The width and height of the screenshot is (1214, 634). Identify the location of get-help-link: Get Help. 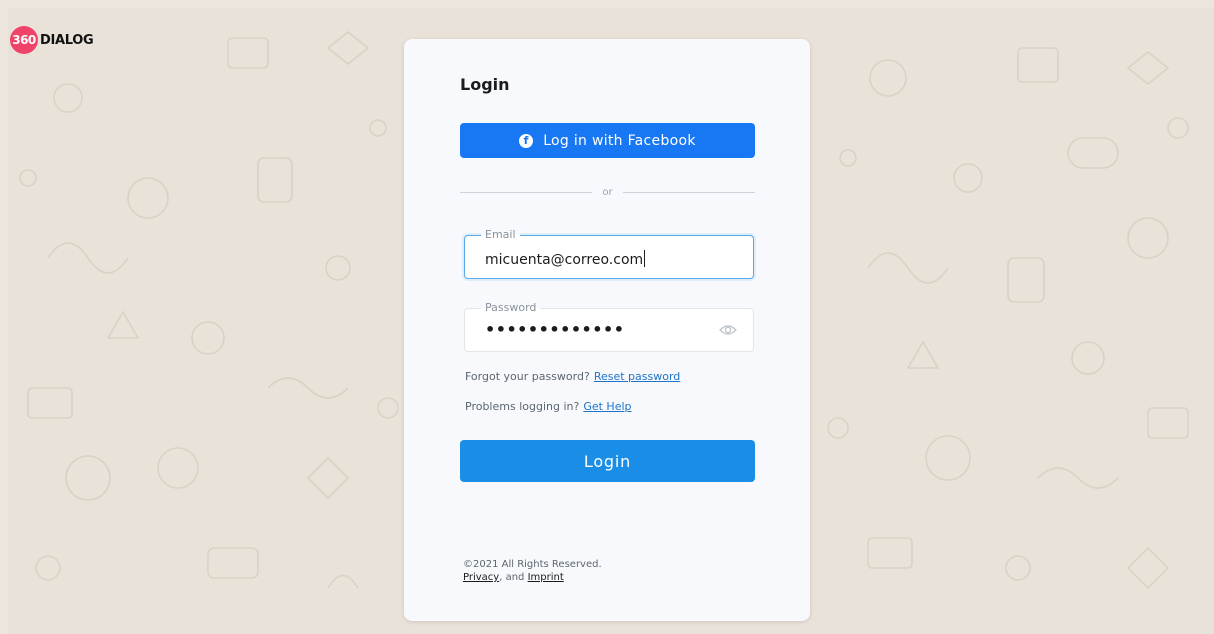
(607, 406).